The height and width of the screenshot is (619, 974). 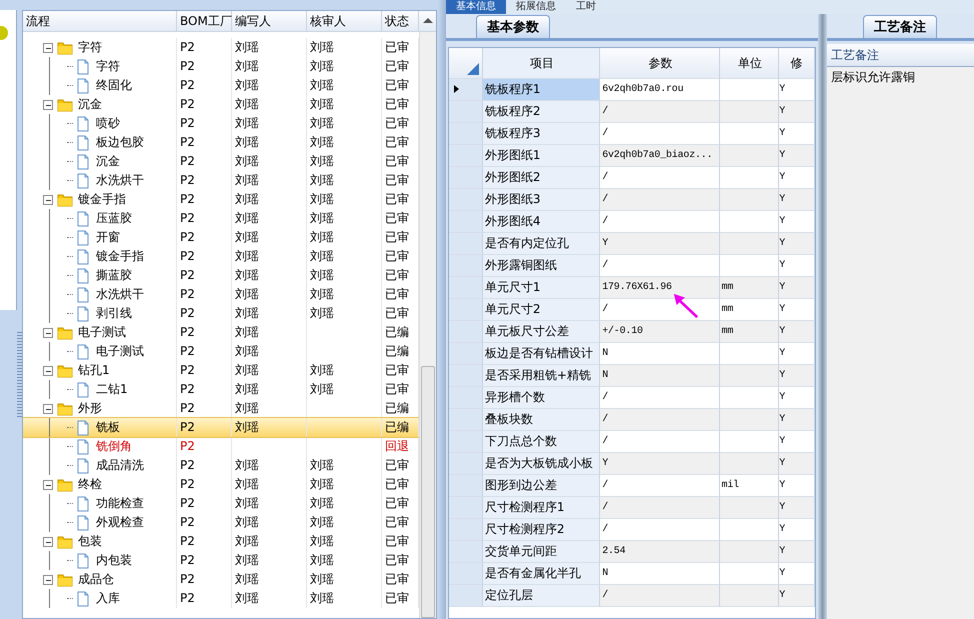 I want to click on table-cell: 异形槽个数, so click(x=541, y=398).